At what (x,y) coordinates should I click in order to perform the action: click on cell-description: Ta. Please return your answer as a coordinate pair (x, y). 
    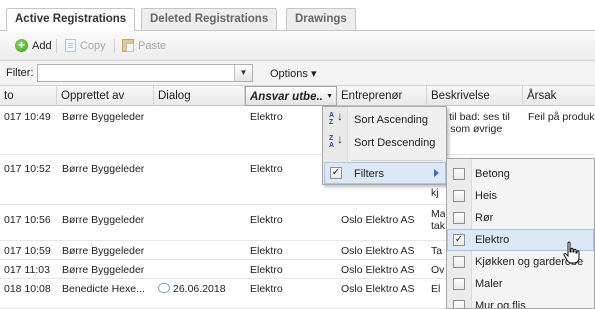
    Looking at the image, I should click on (437, 251).